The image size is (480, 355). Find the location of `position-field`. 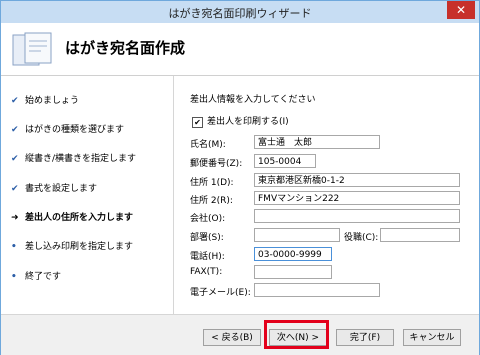

position-field is located at coordinates (420, 235).